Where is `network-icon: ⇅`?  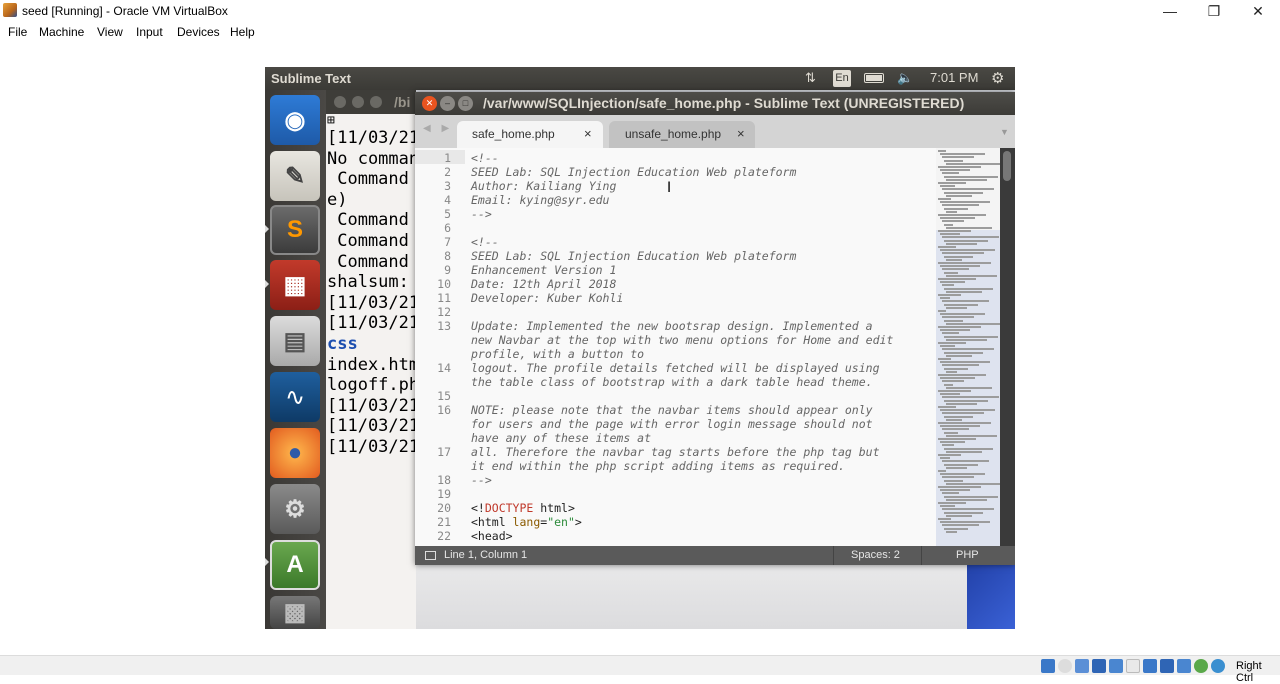
network-icon: ⇅ is located at coordinates (810, 78).